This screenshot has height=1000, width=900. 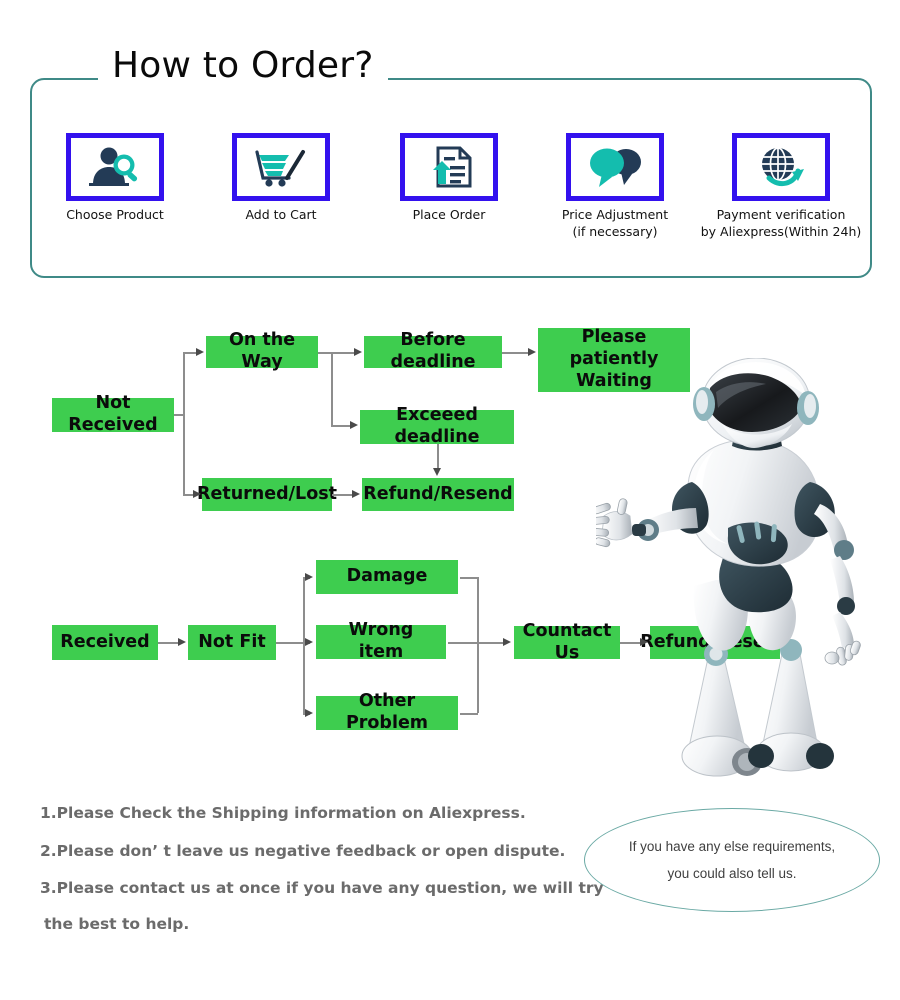 I want to click on order-step-price-adjustment: Price Adjustment (if necessary), so click(x=615, y=187).